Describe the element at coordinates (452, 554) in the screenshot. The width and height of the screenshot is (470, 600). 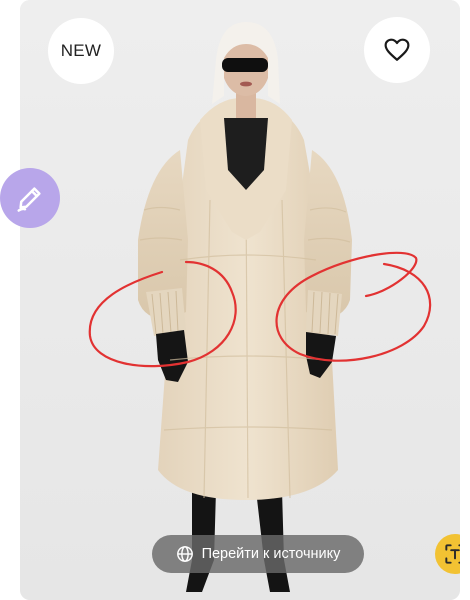
I see `text-scan-icon` at that location.